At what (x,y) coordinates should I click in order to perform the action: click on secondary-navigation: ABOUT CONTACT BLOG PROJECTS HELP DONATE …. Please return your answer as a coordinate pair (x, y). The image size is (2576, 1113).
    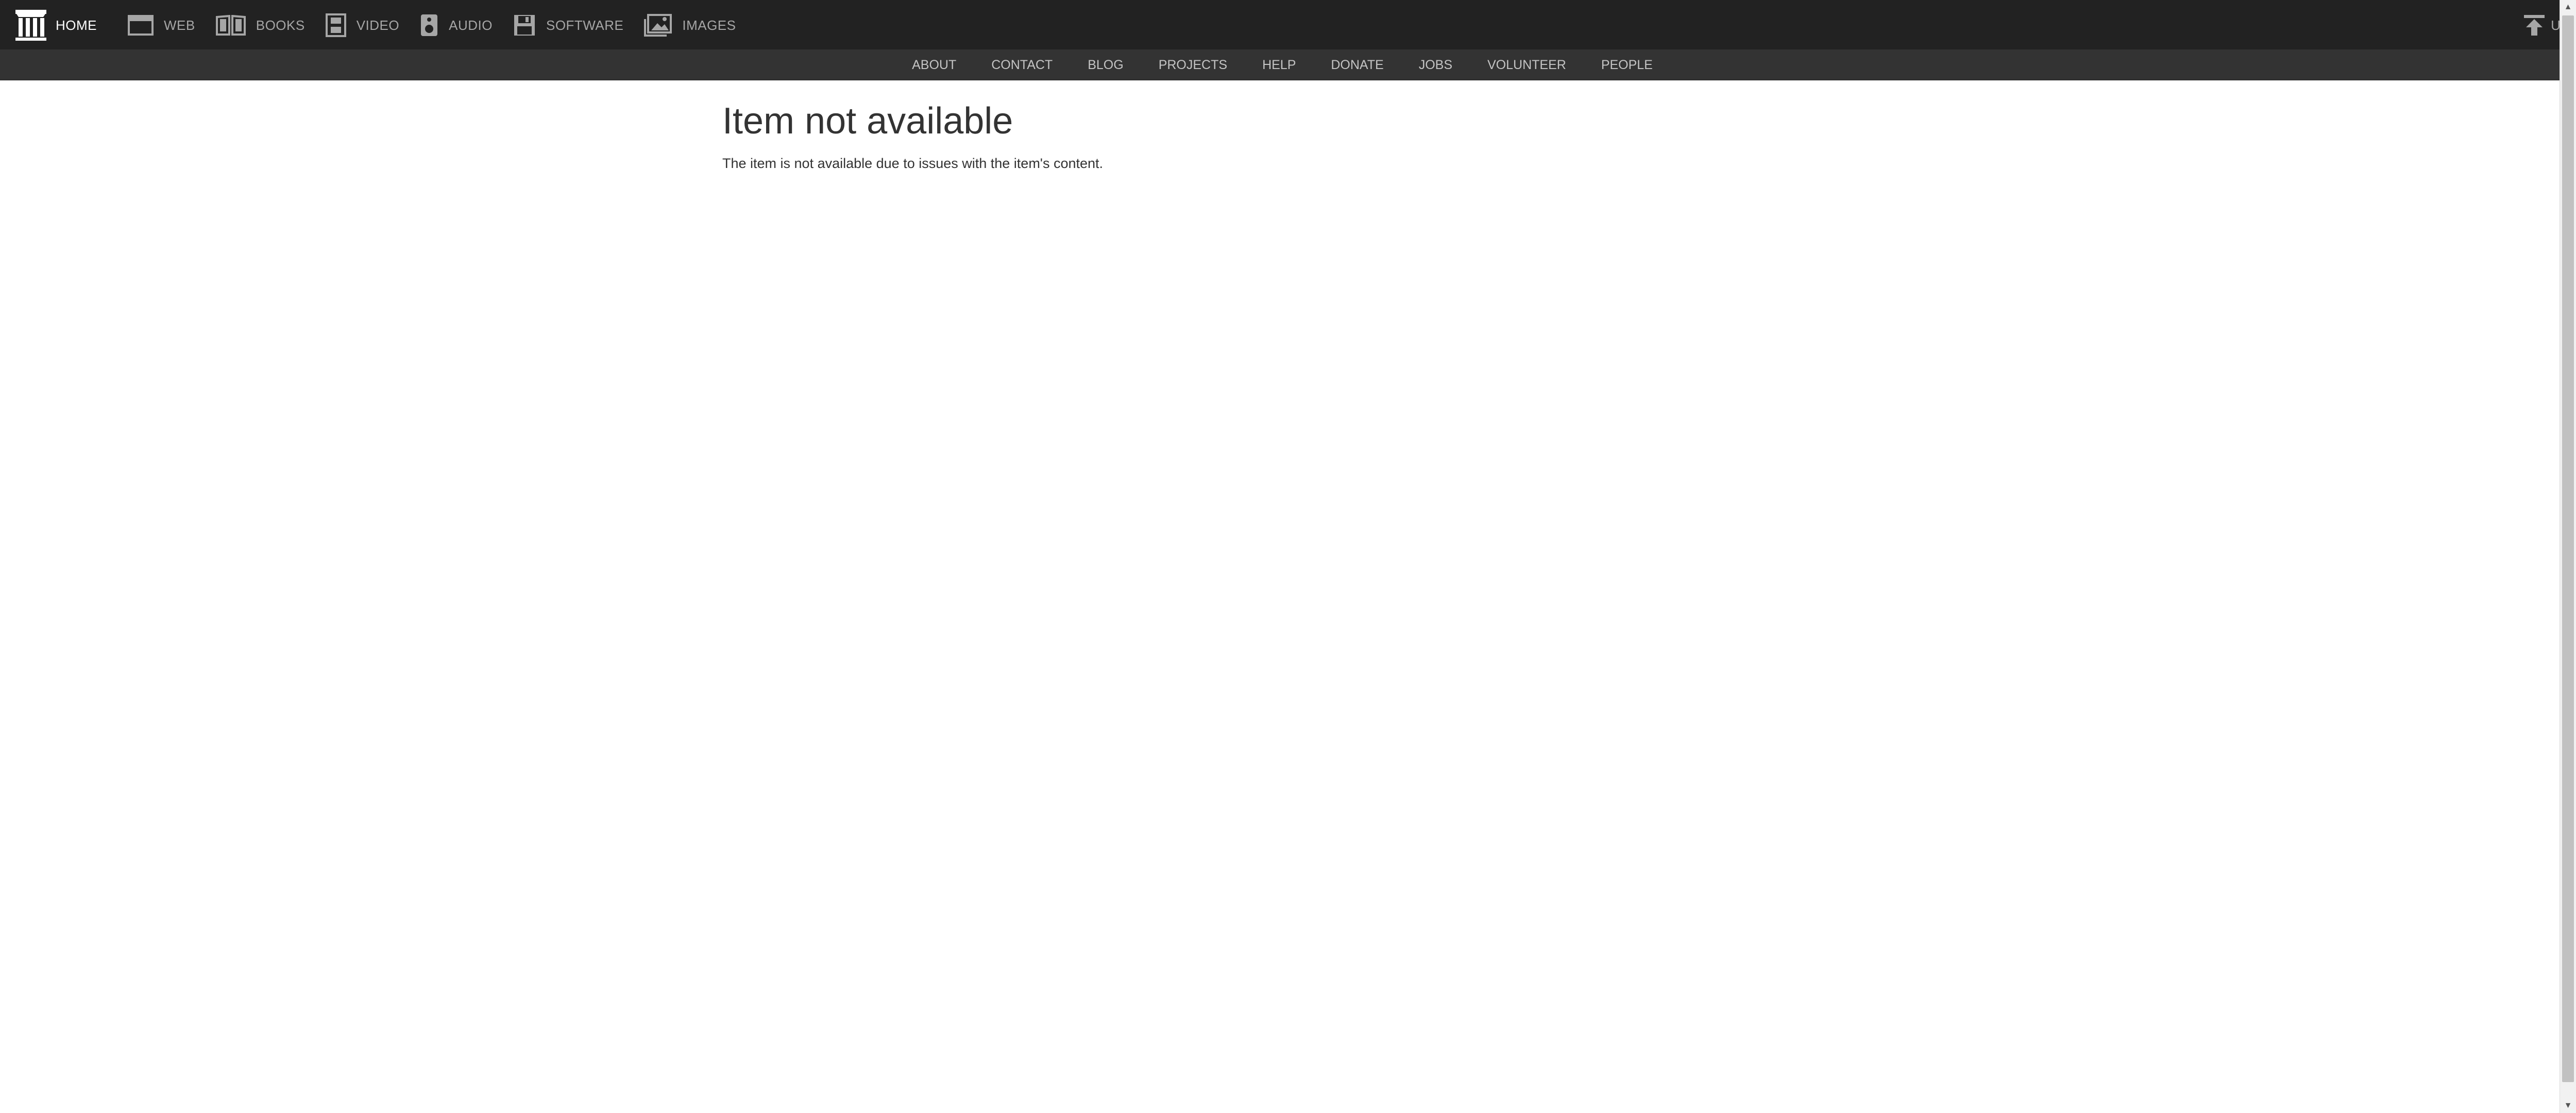
    Looking at the image, I should click on (1288, 65).